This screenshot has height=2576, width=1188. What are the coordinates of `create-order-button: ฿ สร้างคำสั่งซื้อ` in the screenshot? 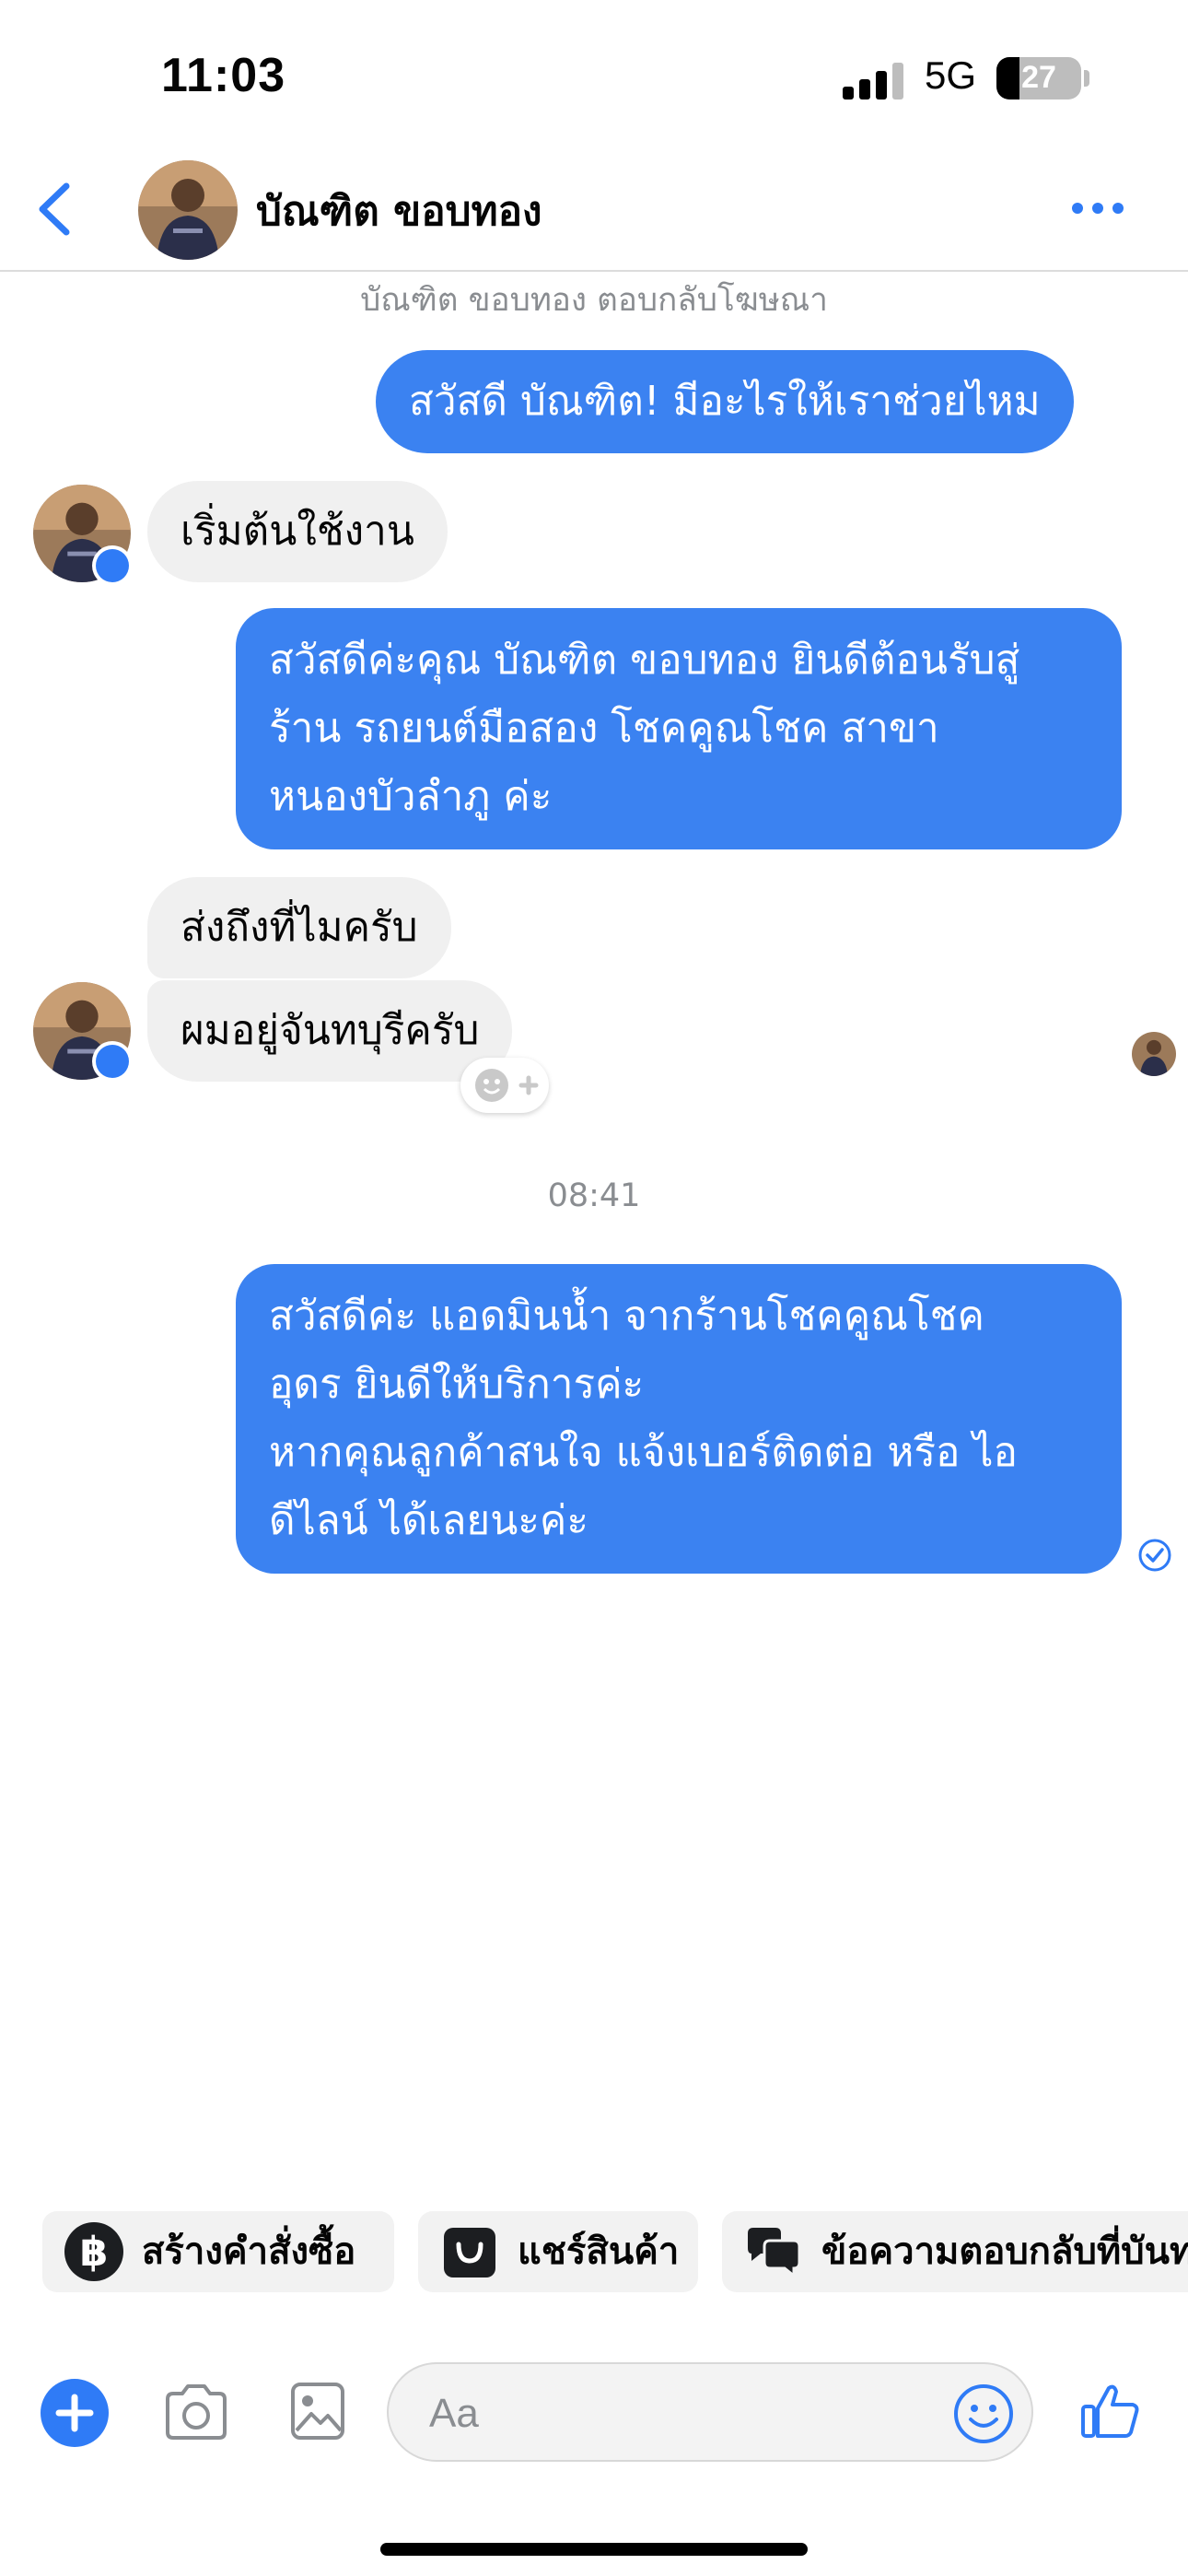 It's located at (218, 2251).